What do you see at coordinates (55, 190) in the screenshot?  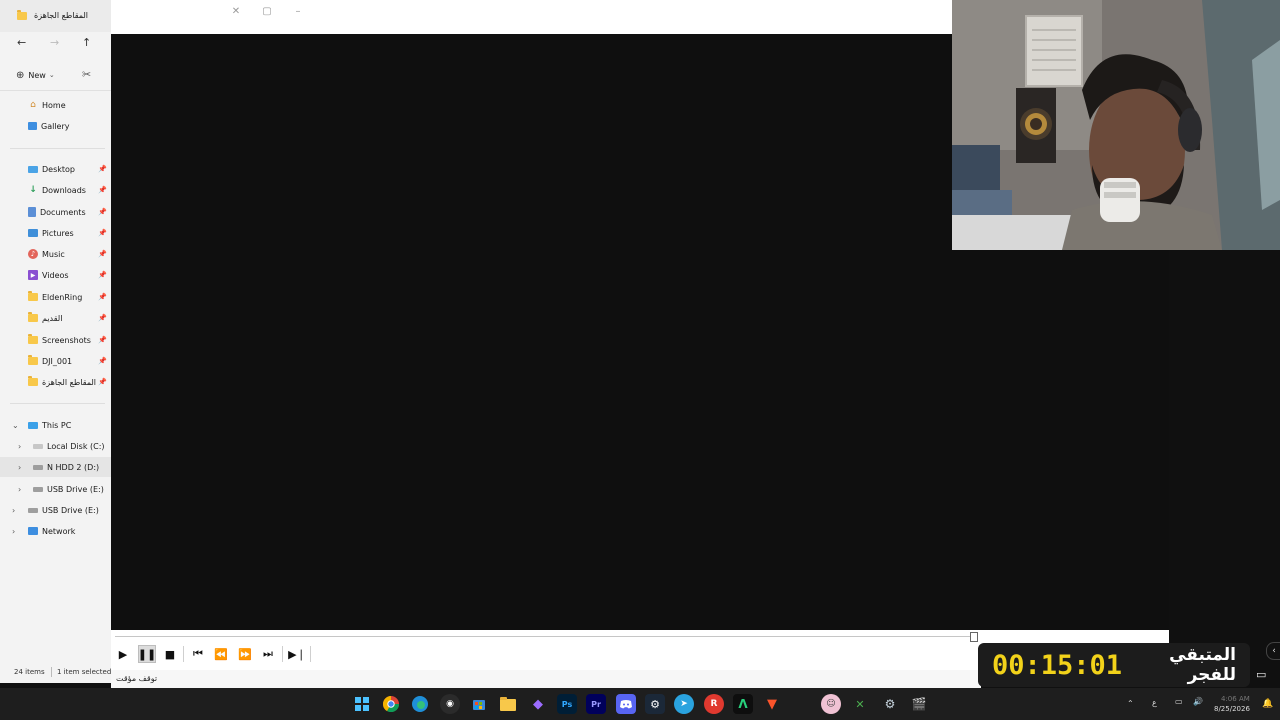 I see `sidebar-item-downloads: ↓ Downloads 📌` at bounding box center [55, 190].